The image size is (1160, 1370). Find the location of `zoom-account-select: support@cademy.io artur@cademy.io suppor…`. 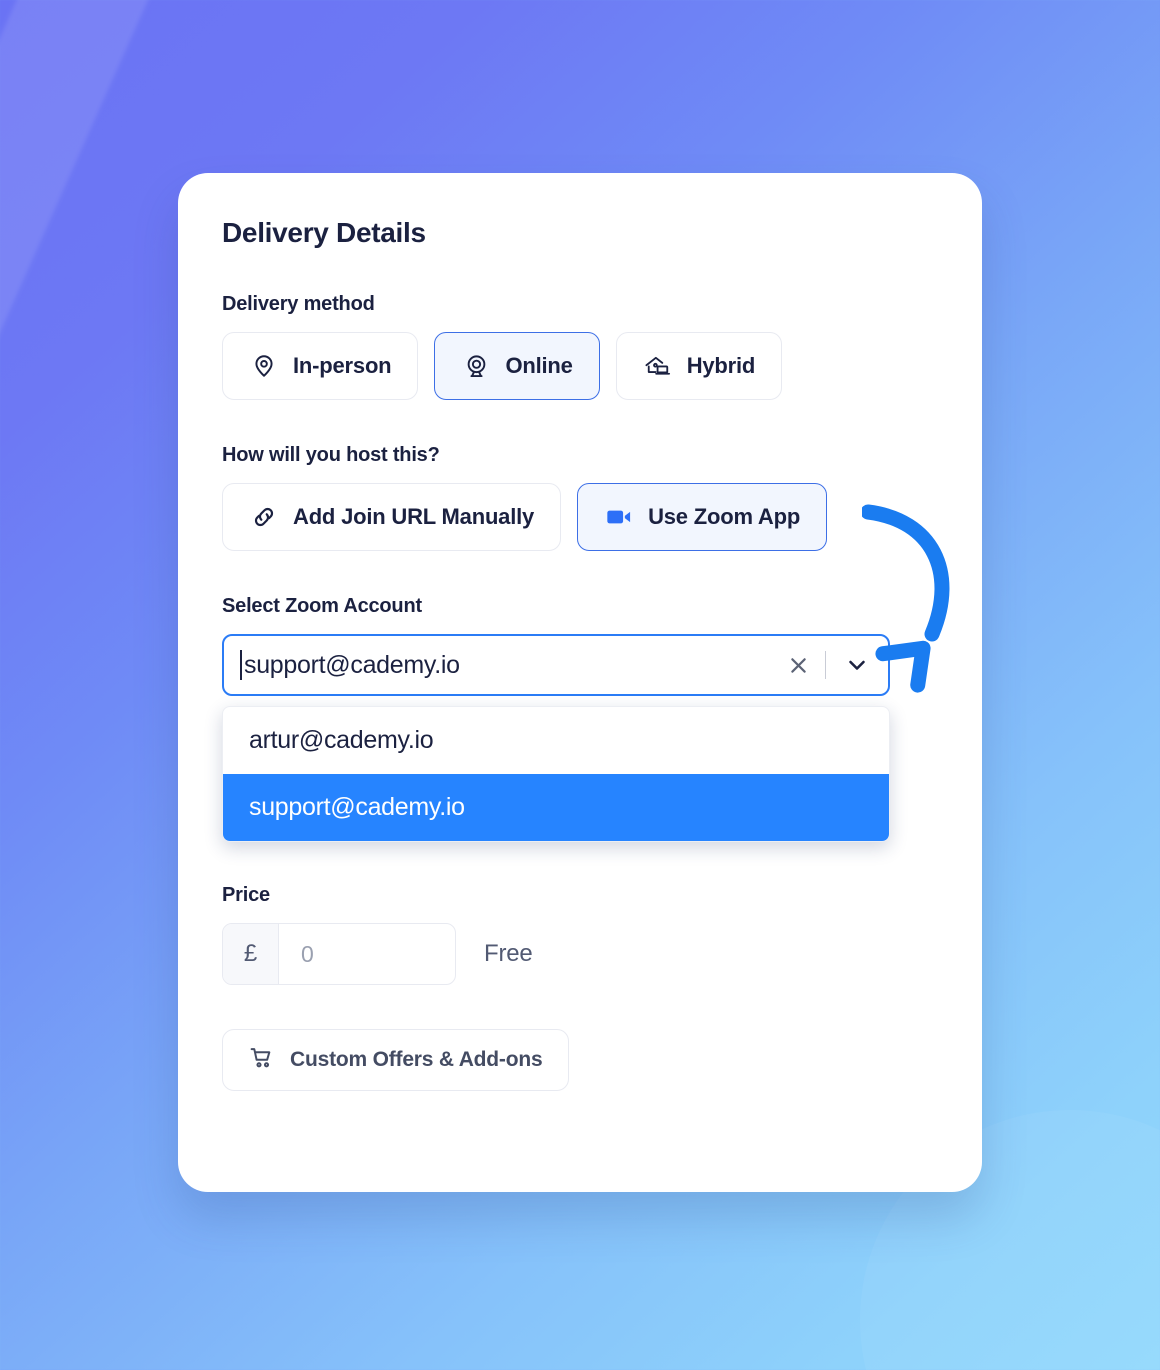

zoom-account-select: support@cademy.io artur@cademy.io suppor… is located at coordinates (556, 738).